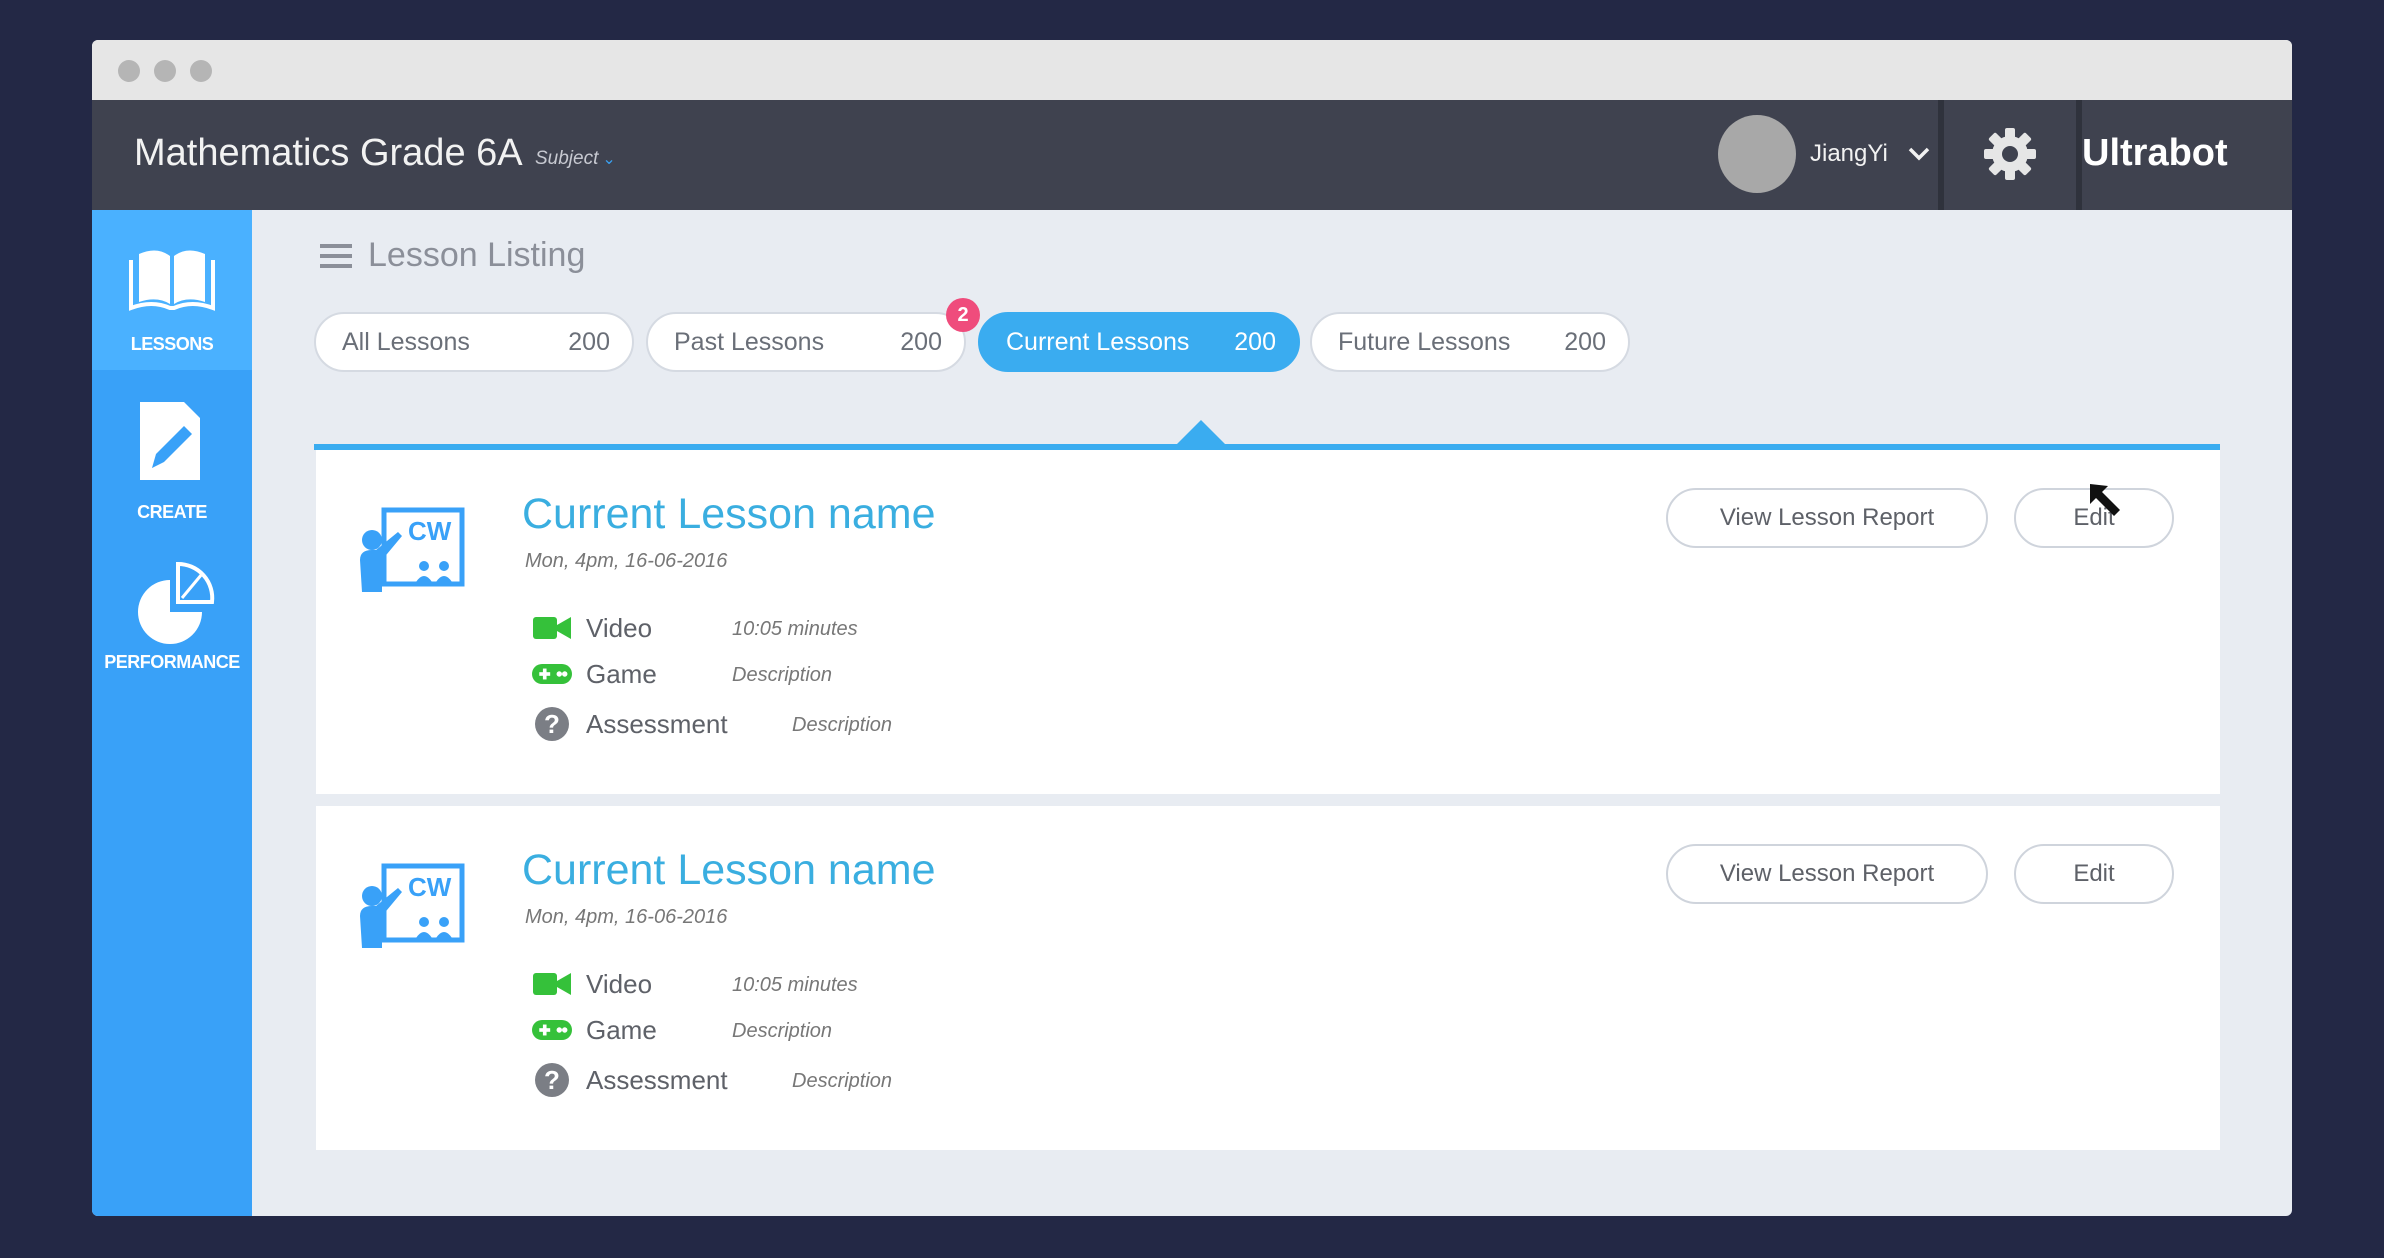  Describe the element at coordinates (176, 602) in the screenshot. I see `pie-chart-icon` at that location.